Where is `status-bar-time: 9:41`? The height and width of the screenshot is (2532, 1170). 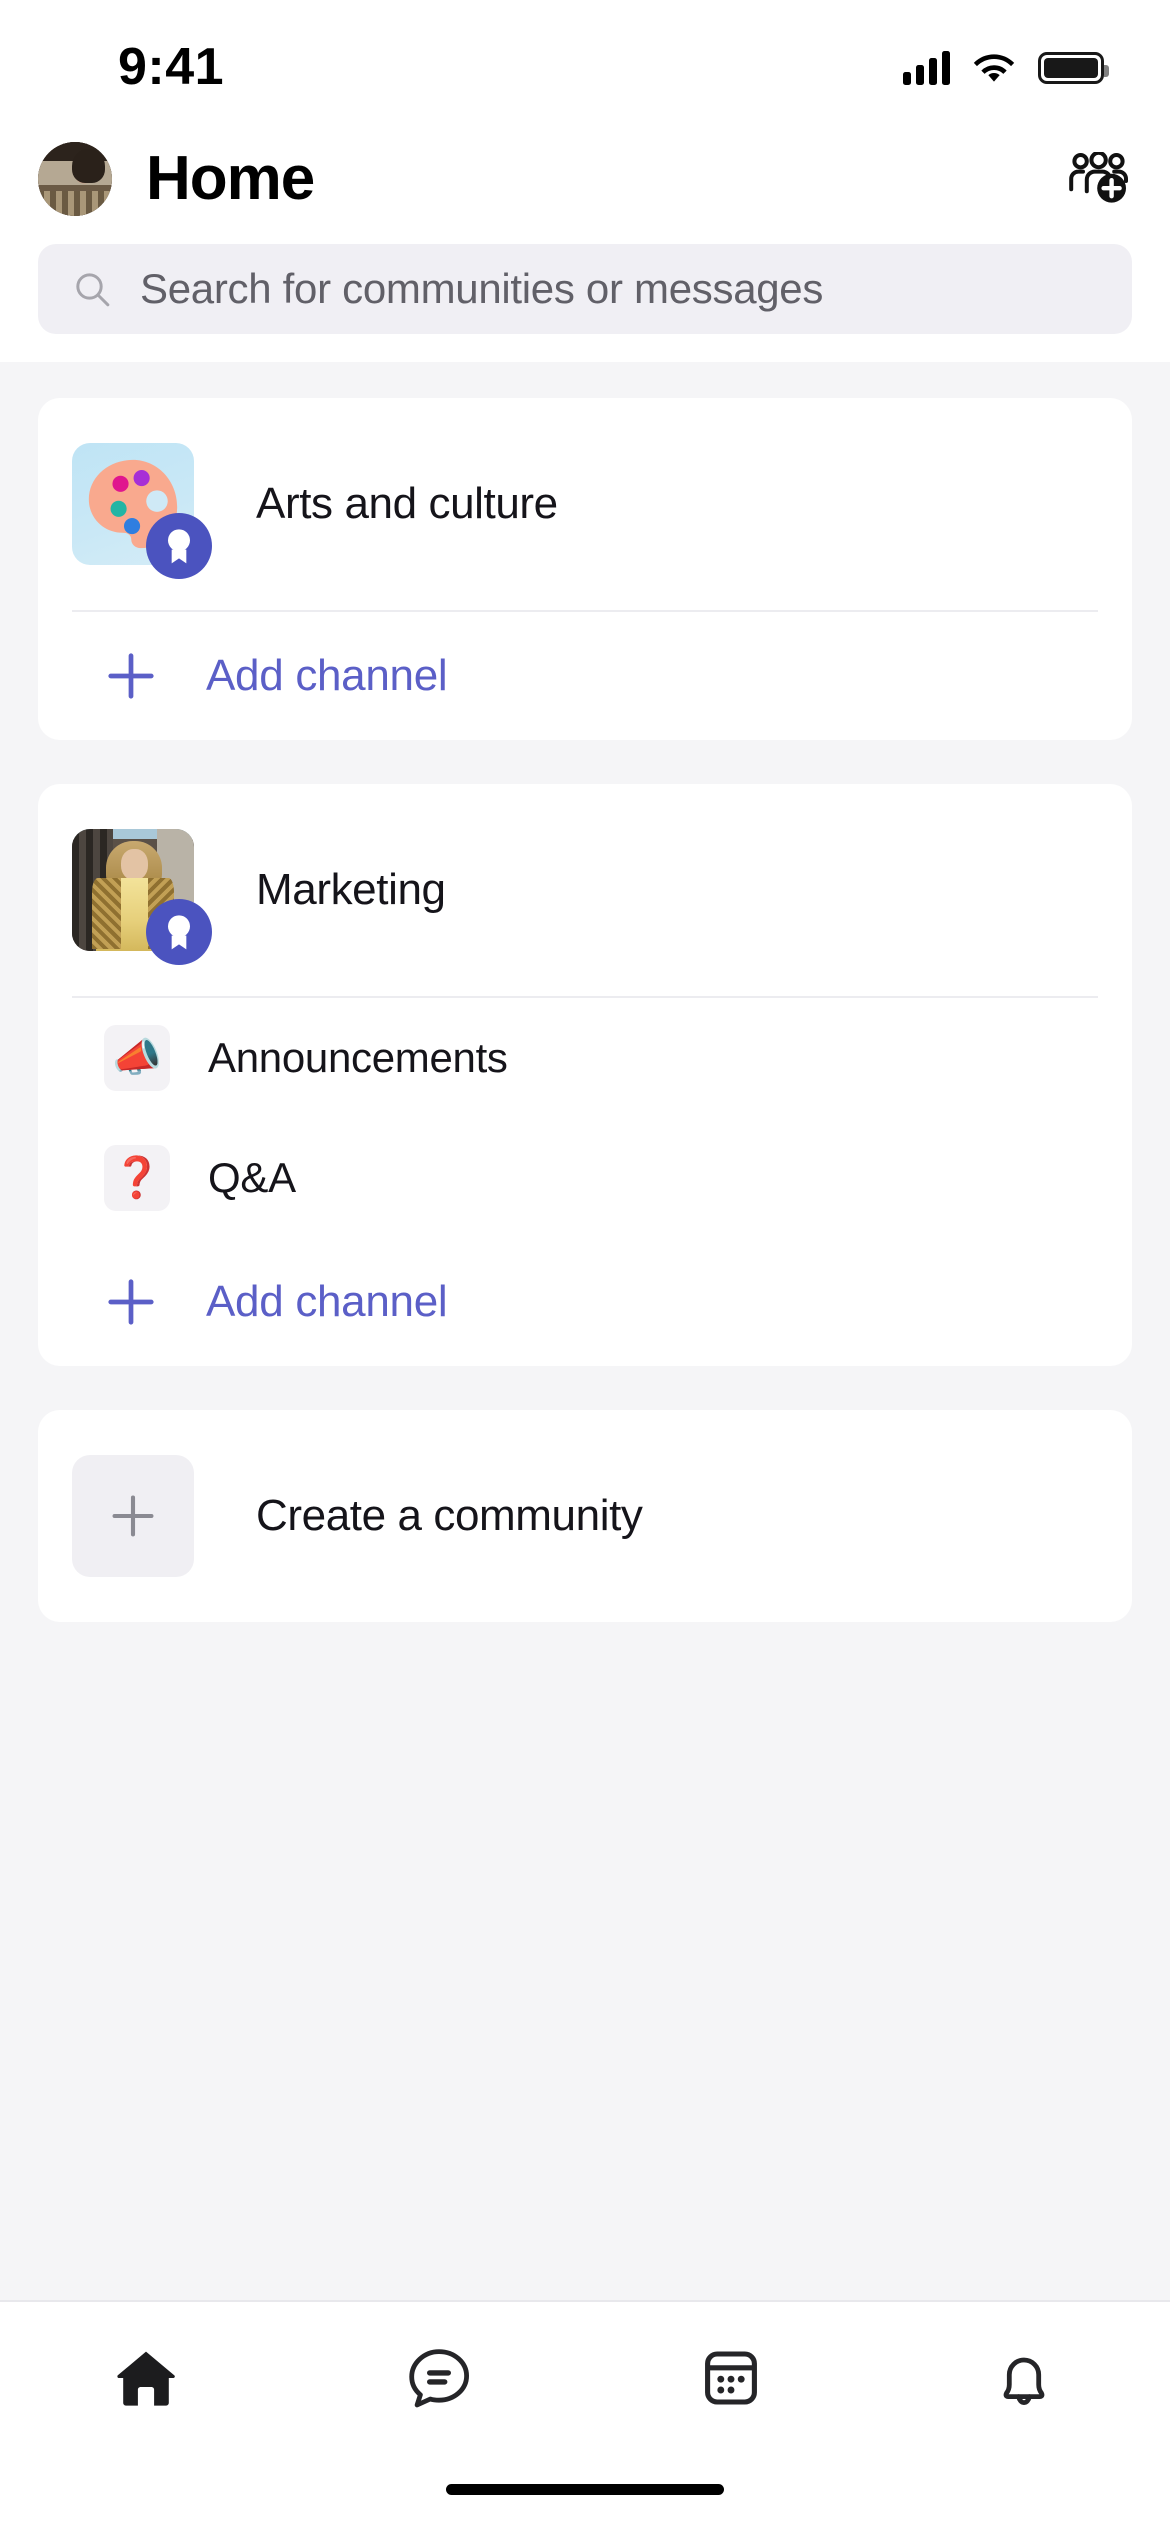
status-bar-time: 9:41 is located at coordinates (171, 67).